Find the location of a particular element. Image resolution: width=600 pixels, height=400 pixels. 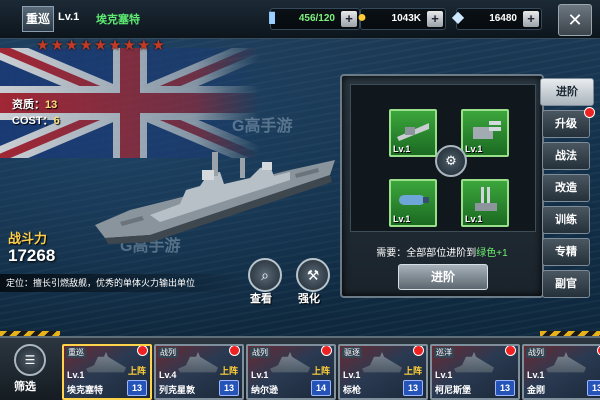

cannon-icon is located at coordinates (413, 132).